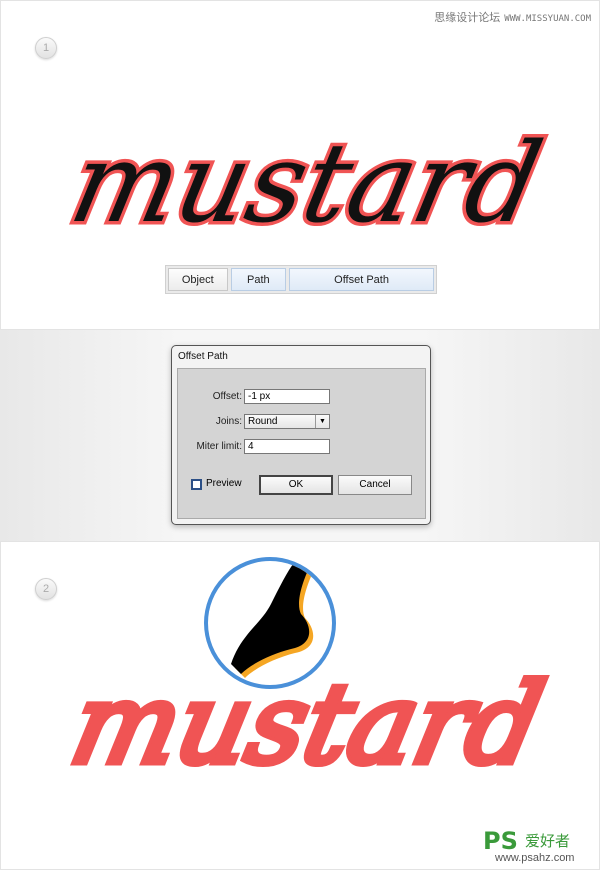  Describe the element at coordinates (500, 841) in the screenshot. I see `svg-text: PS` at that location.